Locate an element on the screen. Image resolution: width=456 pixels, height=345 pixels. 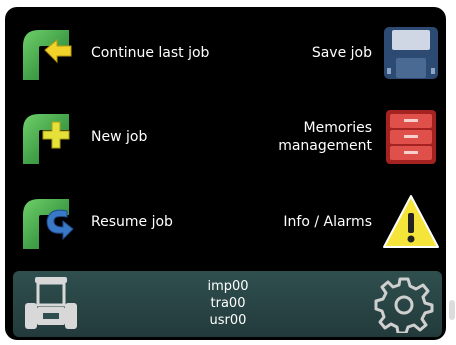
tractor-id: tra00 is located at coordinates (228, 303).